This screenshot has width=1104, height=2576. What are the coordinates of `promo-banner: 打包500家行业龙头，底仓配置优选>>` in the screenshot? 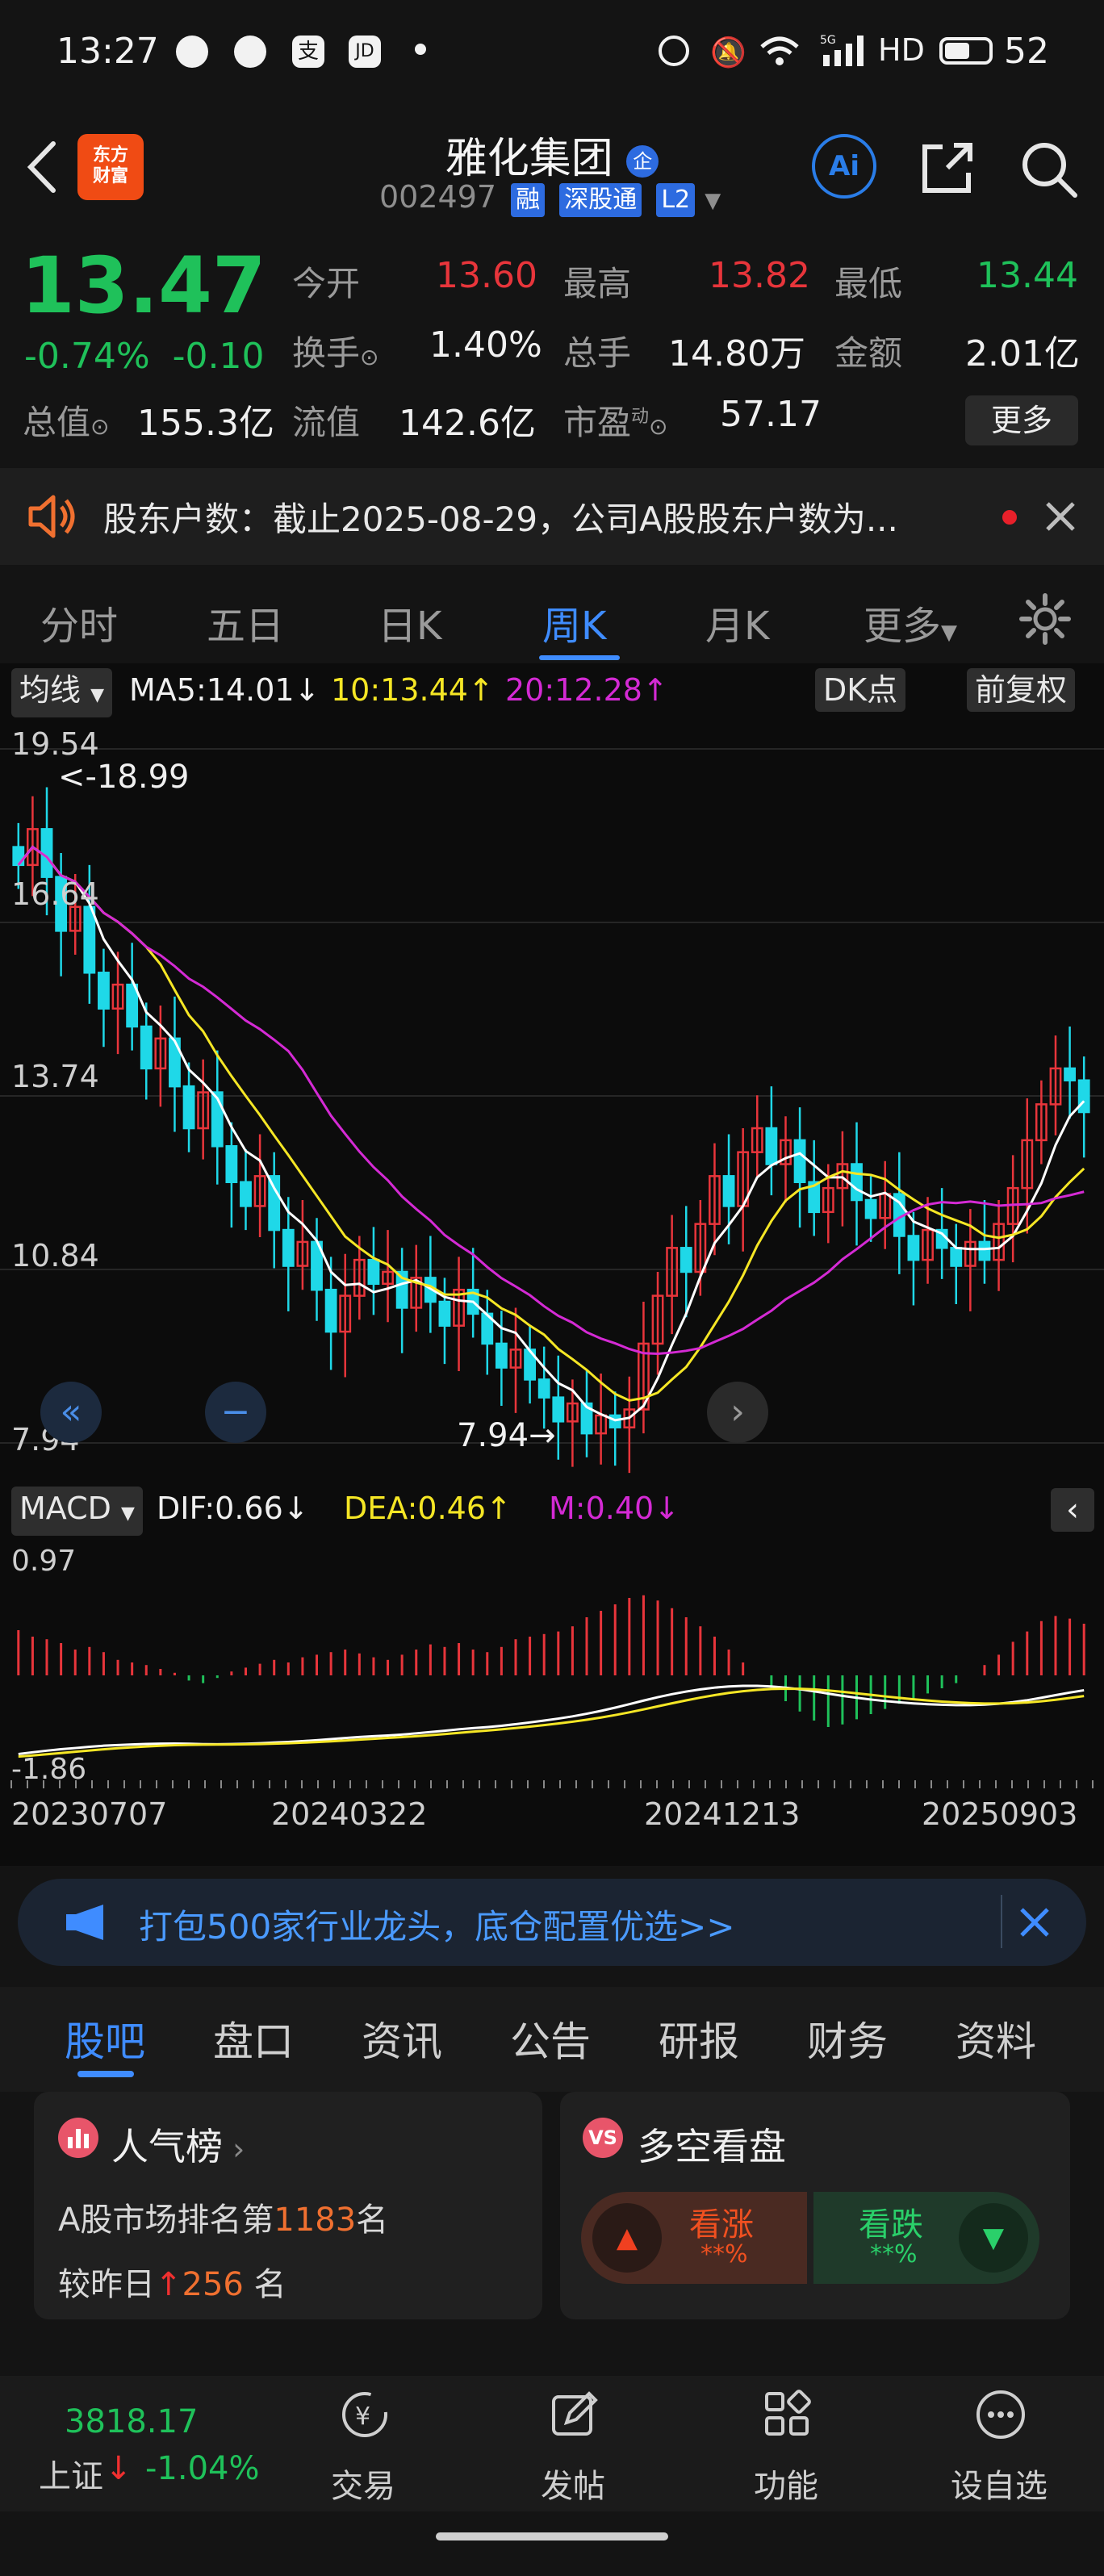 It's located at (552, 1922).